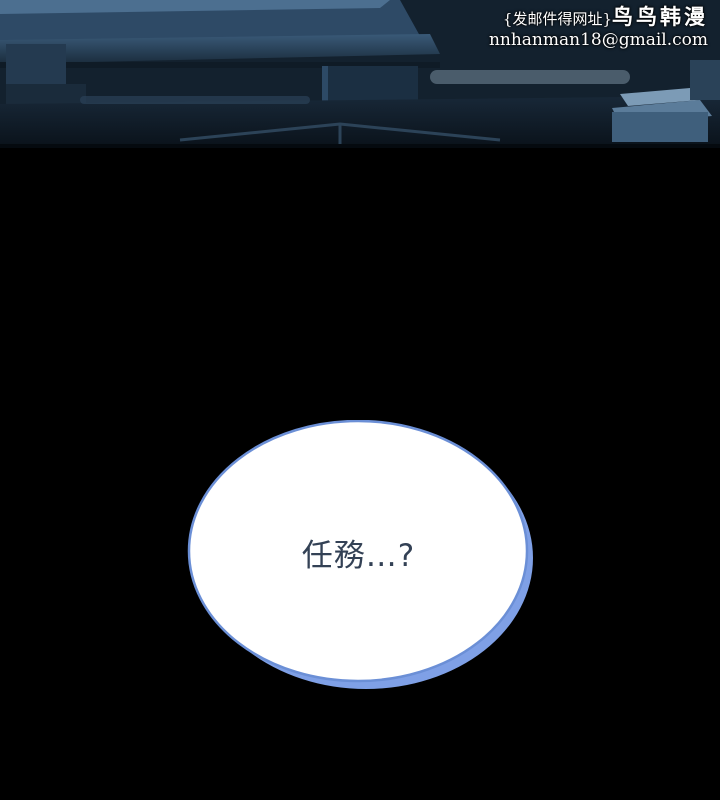 The width and height of the screenshot is (720, 800). Describe the element at coordinates (557, 19) in the screenshot. I see `watermark-prefix: {发邮件得网址}` at that location.